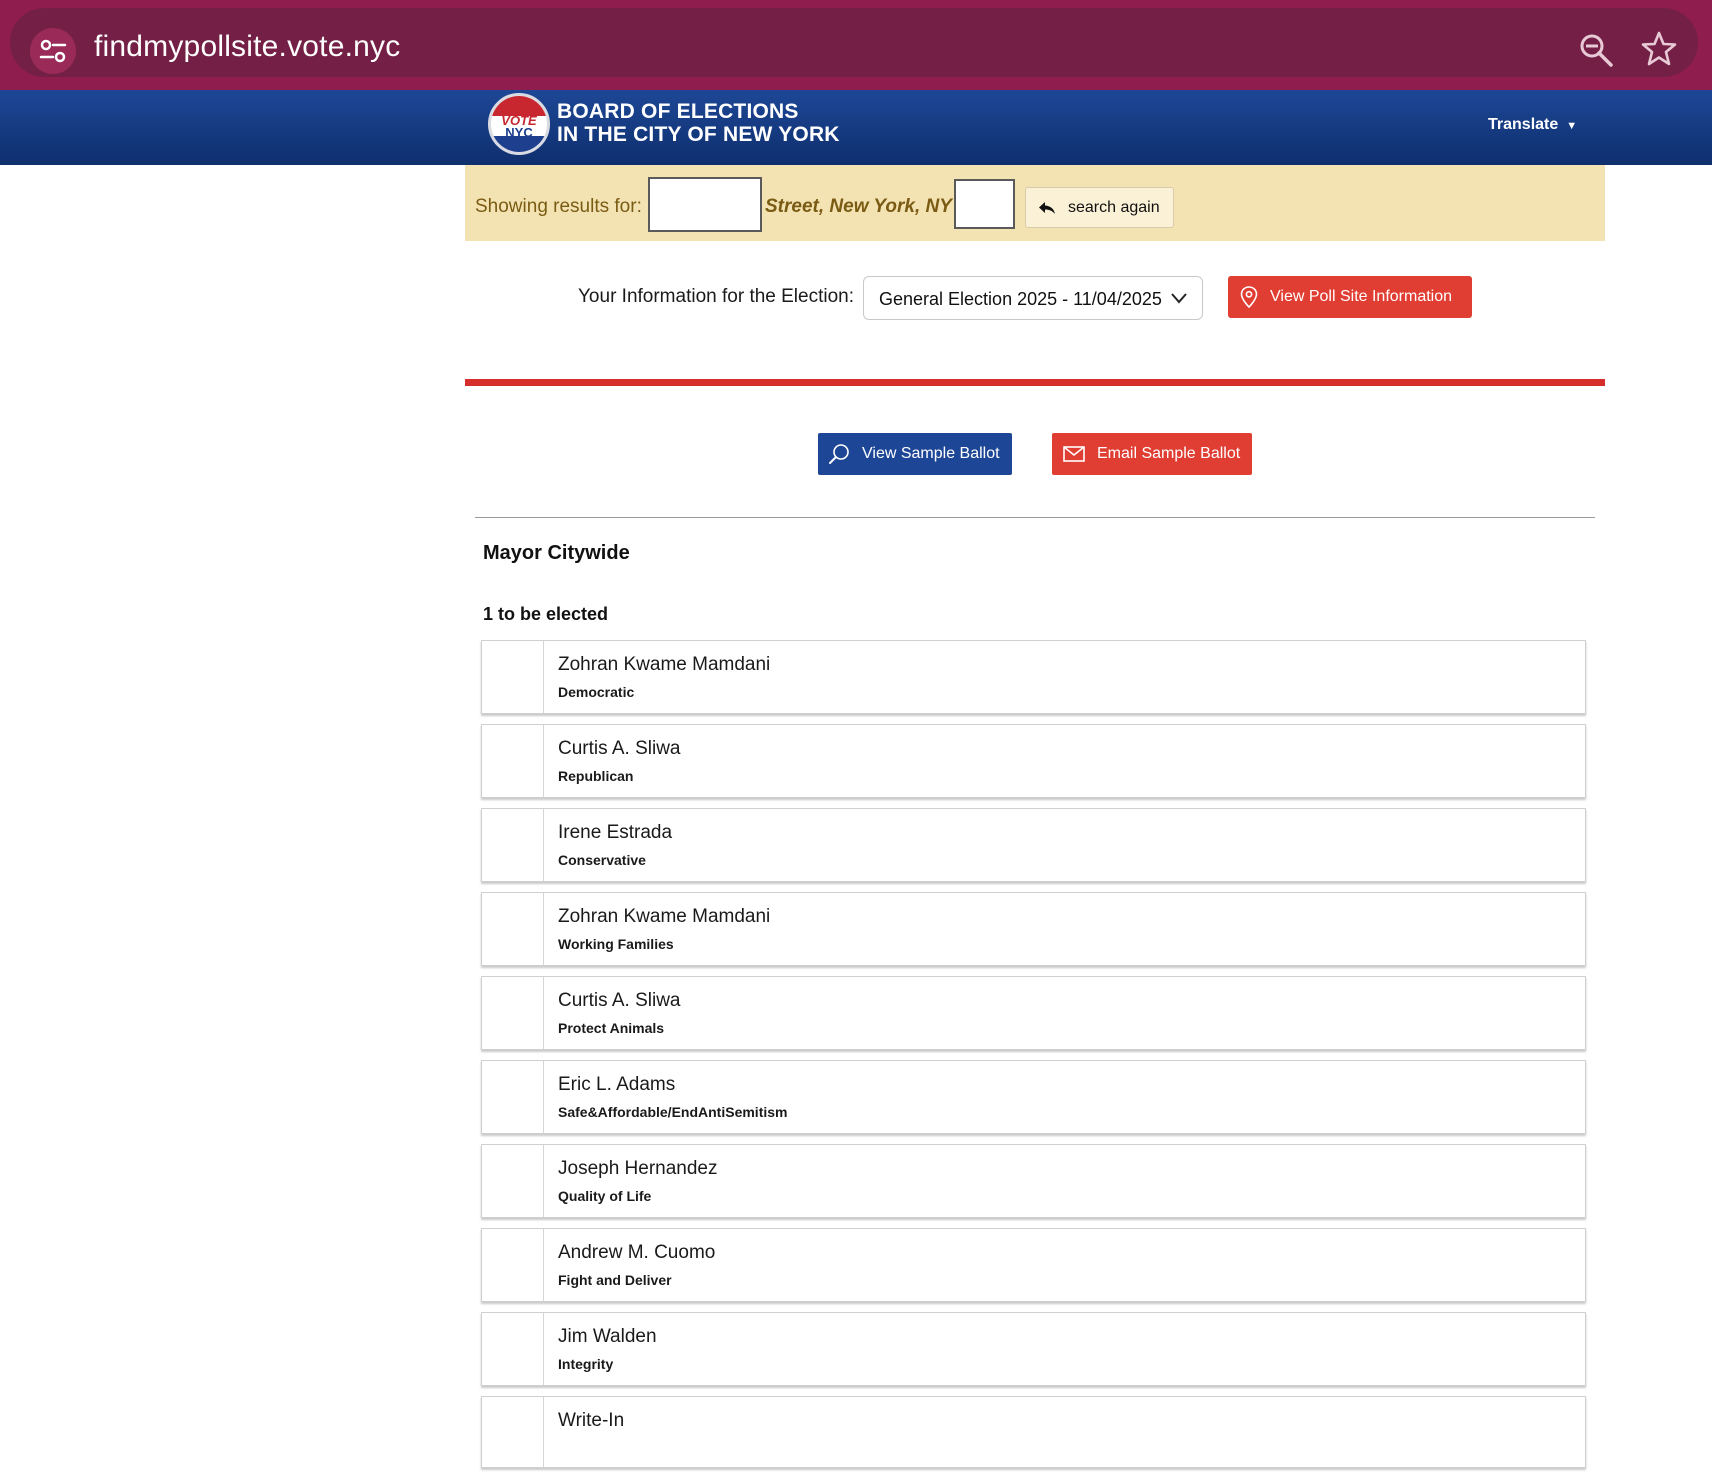  Describe the element at coordinates (716, 296) in the screenshot. I see `election-label: Your Information for the Election:` at that location.